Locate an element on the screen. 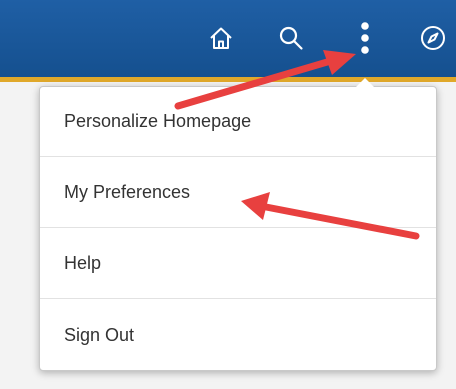  vertical-ellipsis-icon is located at coordinates (365, 38).